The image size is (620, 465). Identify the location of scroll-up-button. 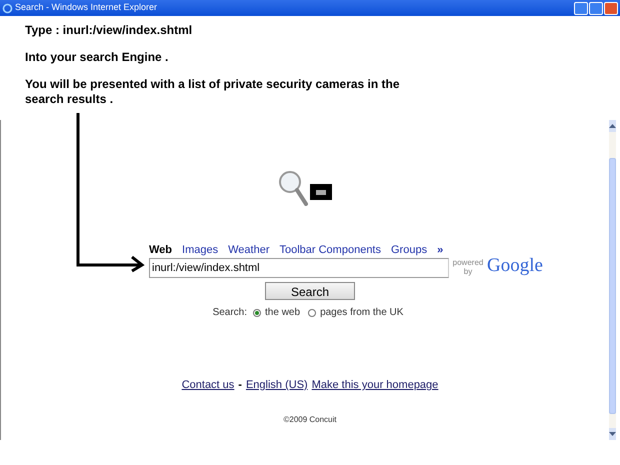
(612, 126).